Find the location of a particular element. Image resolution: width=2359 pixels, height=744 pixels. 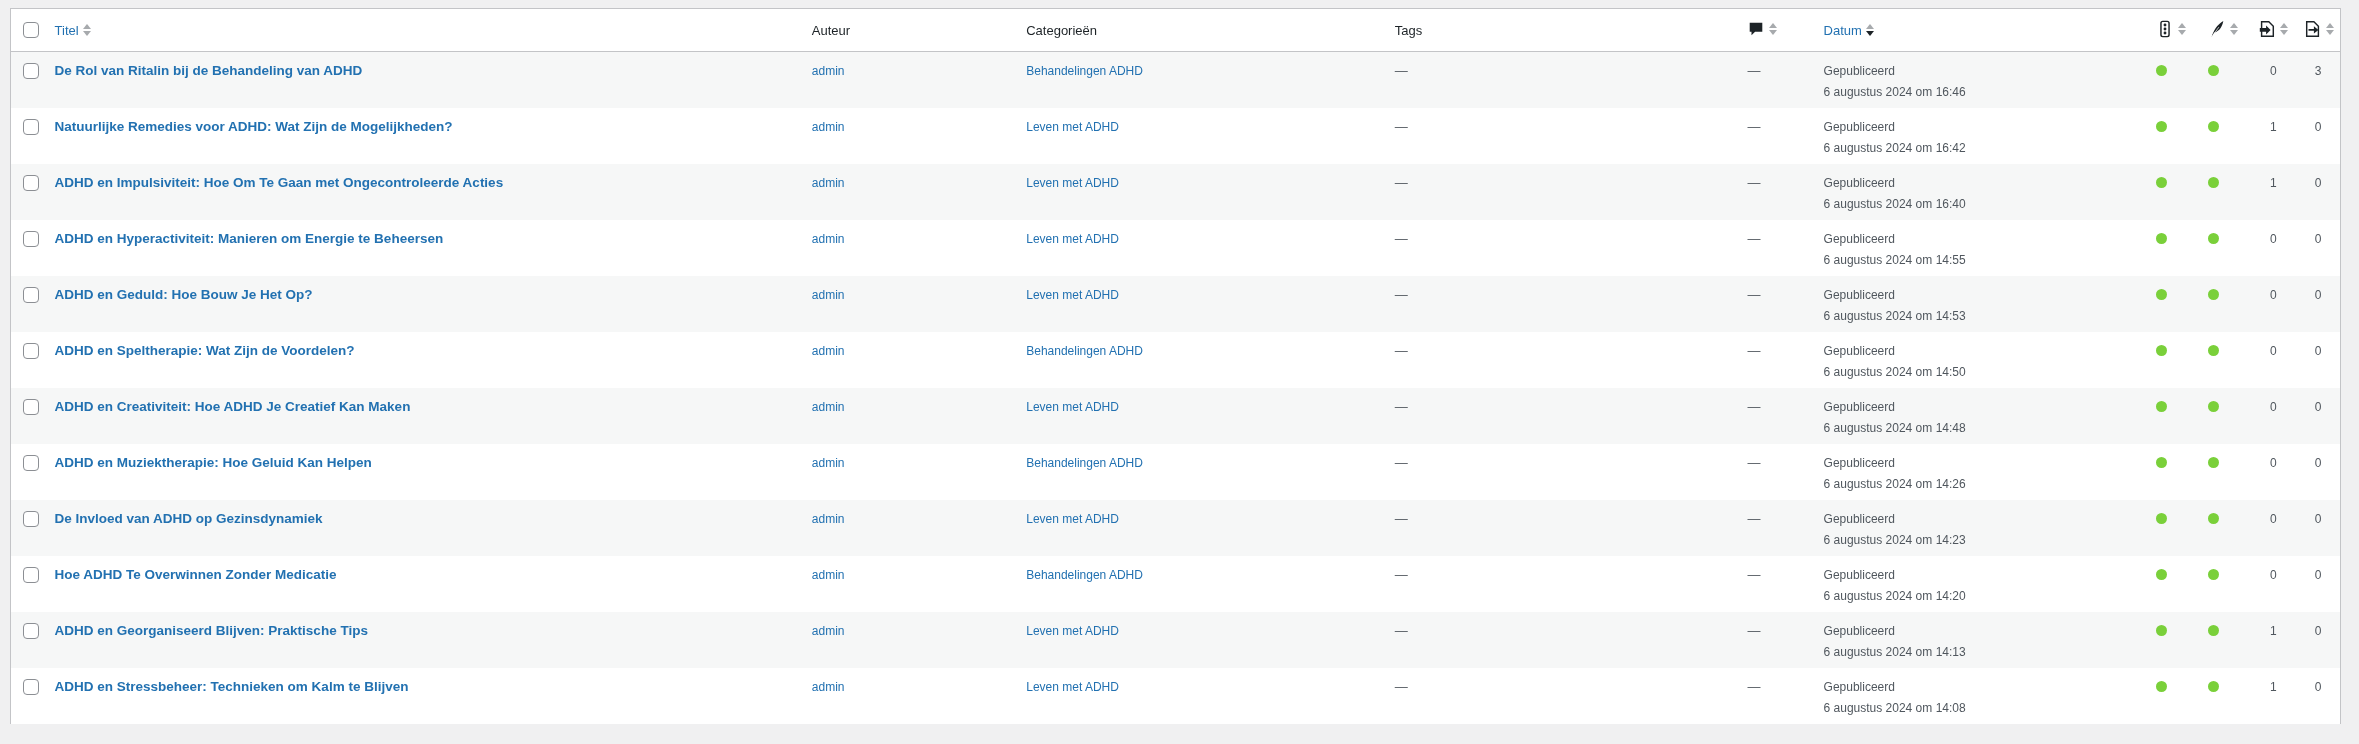

post-title-link: ADHD en Muziektherapie: Hoe Geluid Kan Helpen is located at coordinates (213, 462).